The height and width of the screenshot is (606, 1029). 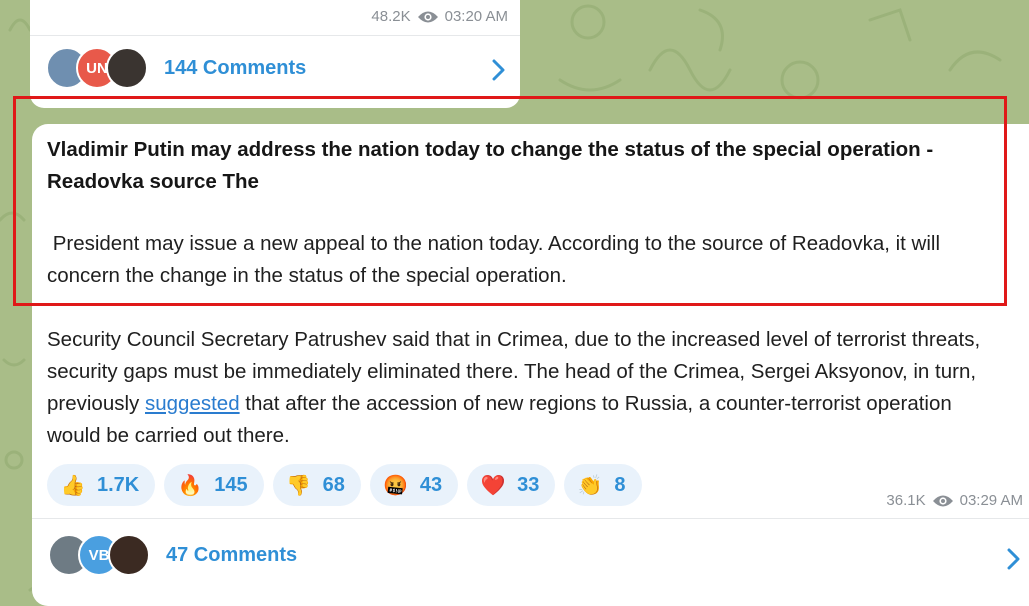 I want to click on message-time: 03:29 AM, so click(x=991, y=500).